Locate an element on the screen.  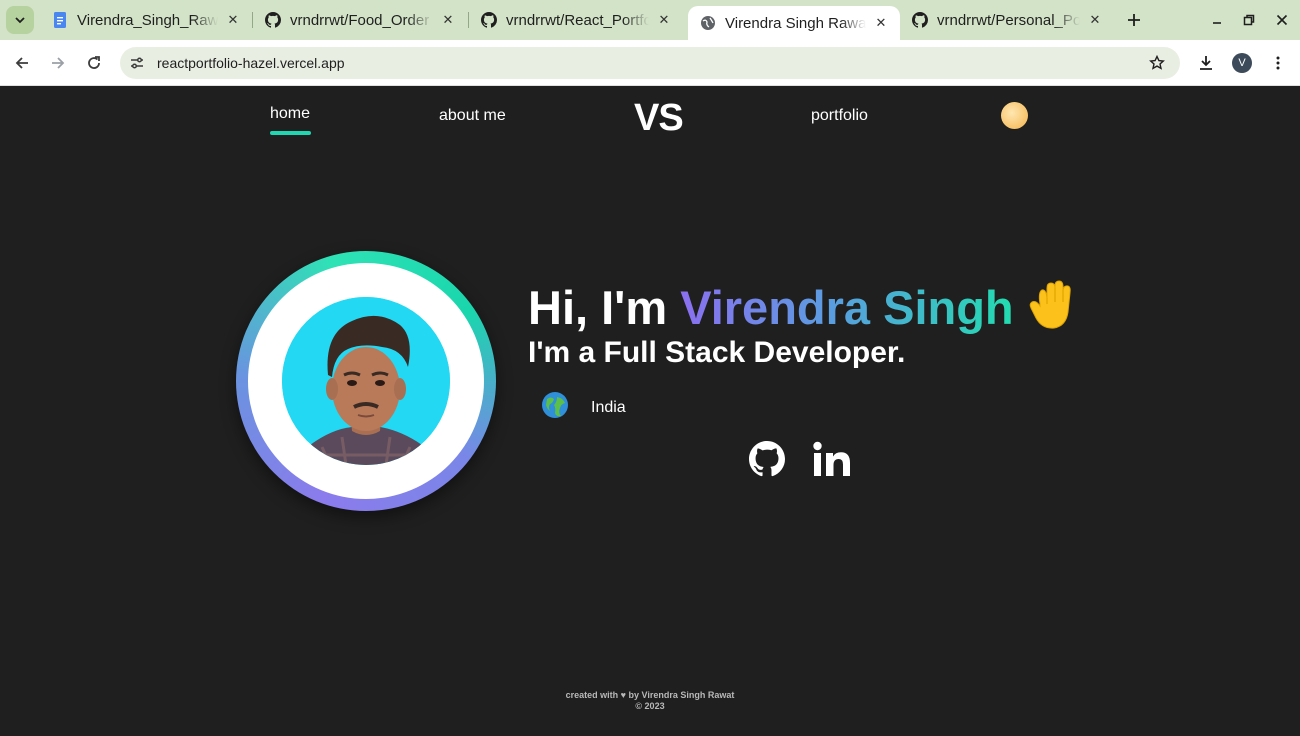
github-link is located at coordinates (767, 459).